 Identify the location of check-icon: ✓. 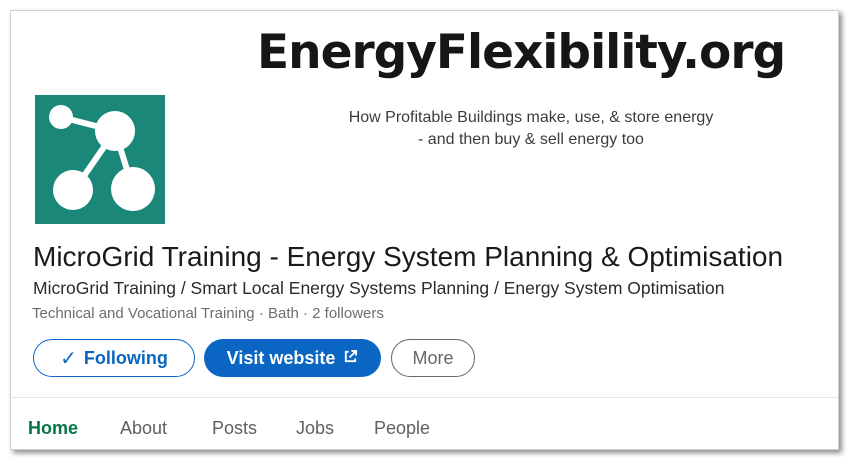
(68, 358).